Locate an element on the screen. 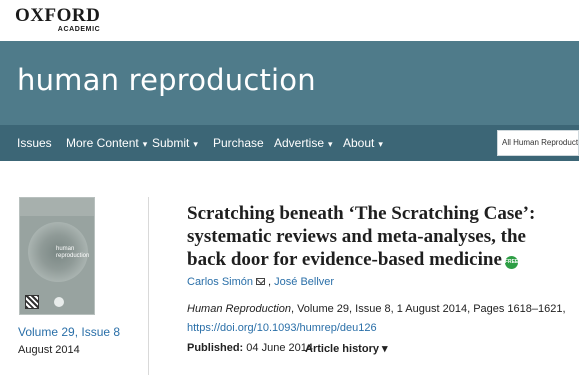 The width and height of the screenshot is (579, 375). issue-date: August 2014 is located at coordinates (49, 350).